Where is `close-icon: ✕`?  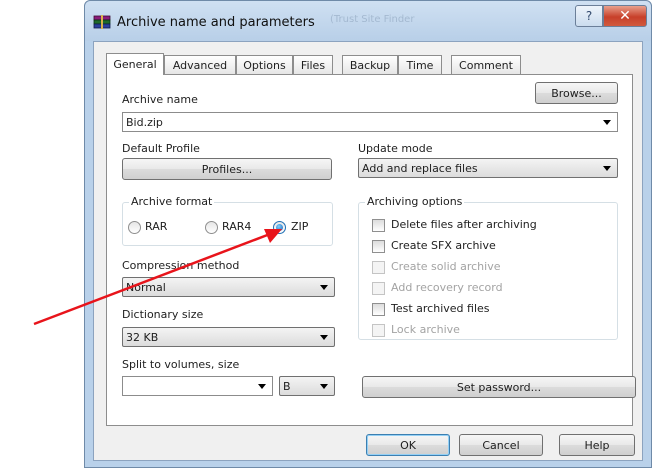 close-icon: ✕ is located at coordinates (625, 16).